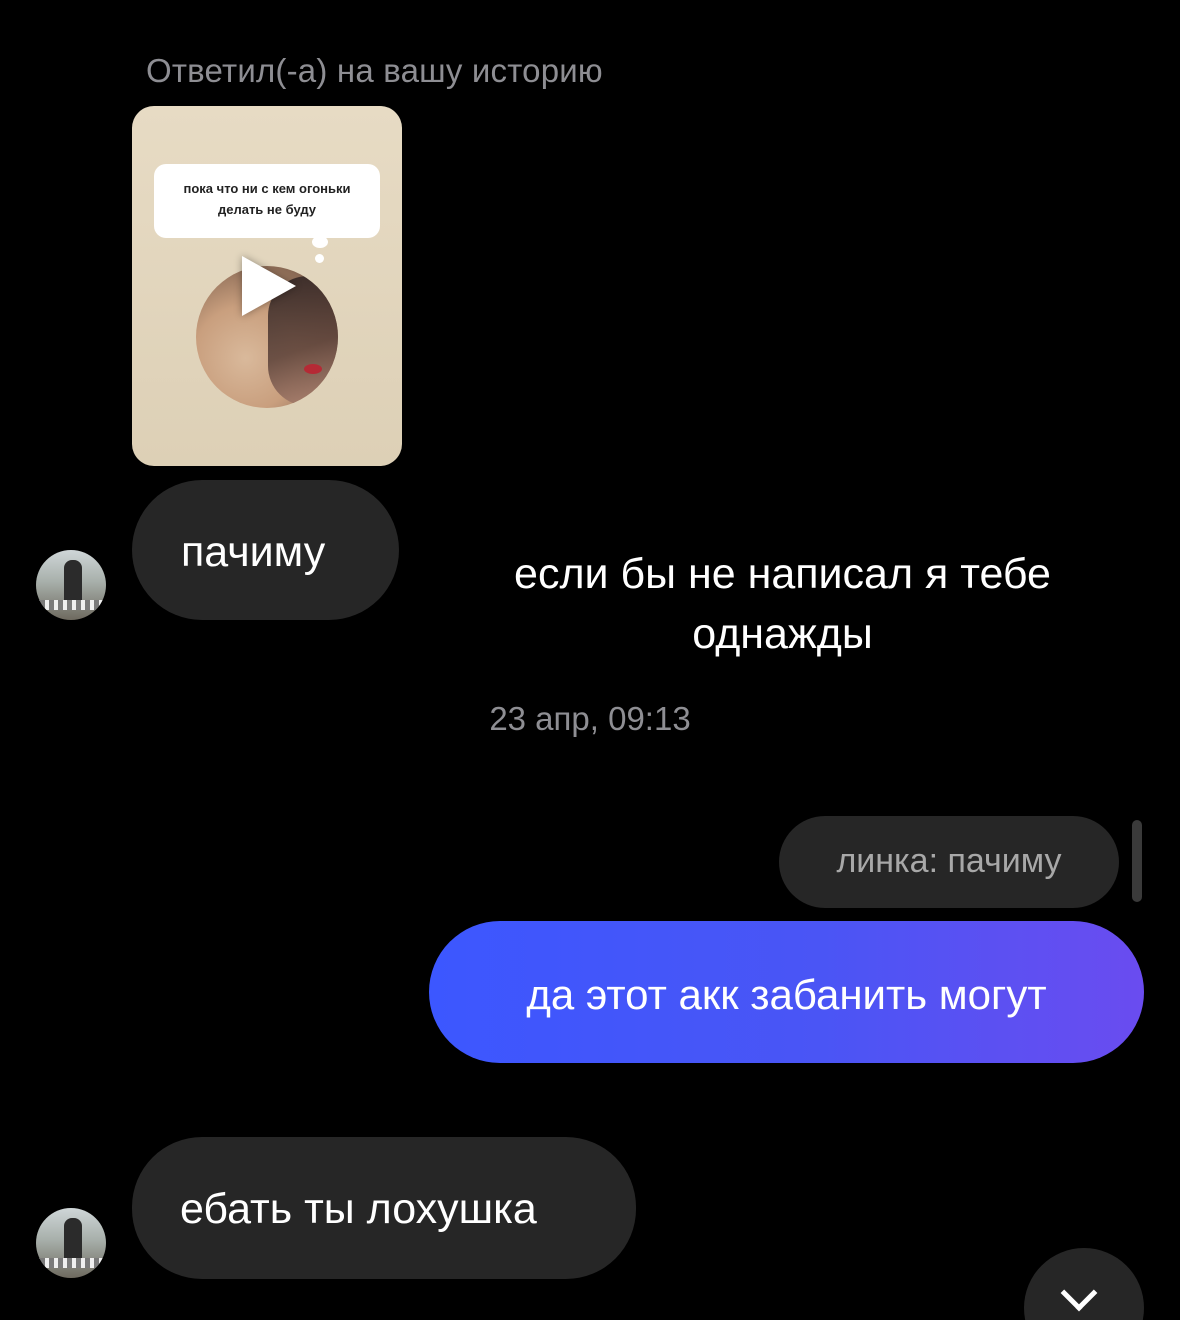 The width and height of the screenshot is (1180, 1320). What do you see at coordinates (782, 604) in the screenshot?
I see `overlay-caption: если бы не написал я тебе однажды` at bounding box center [782, 604].